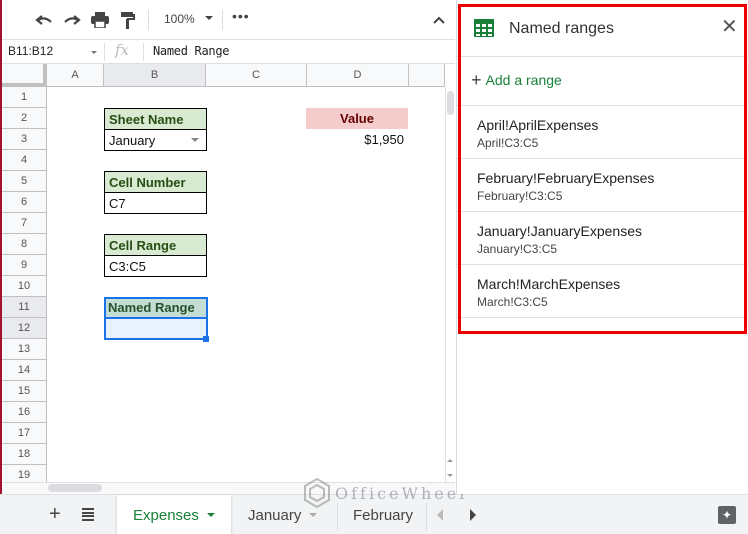  What do you see at coordinates (357, 118) in the screenshot?
I see `cell-d2: Value` at bounding box center [357, 118].